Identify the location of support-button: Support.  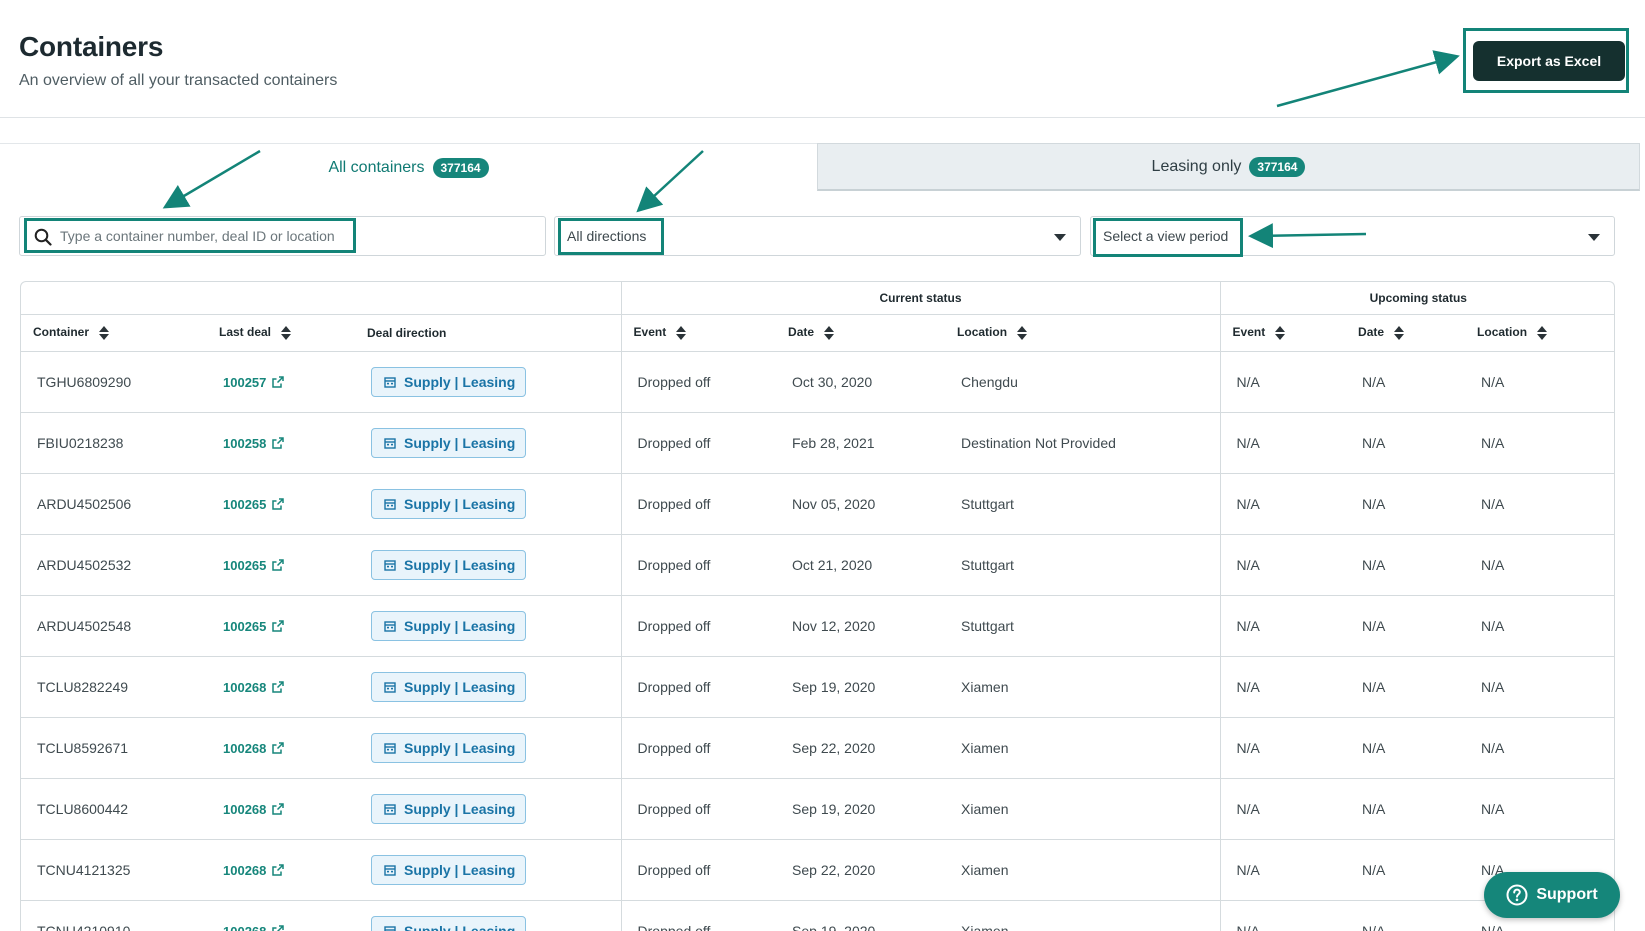
(1552, 895).